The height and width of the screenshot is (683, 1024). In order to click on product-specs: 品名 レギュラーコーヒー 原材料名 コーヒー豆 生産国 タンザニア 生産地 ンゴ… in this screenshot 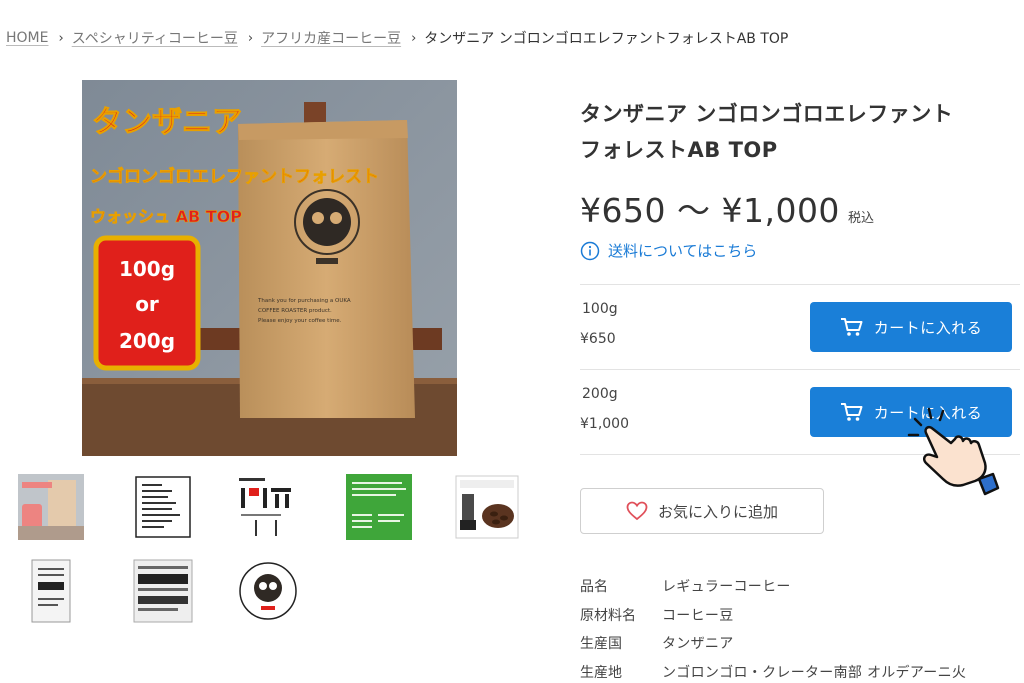, I will do `click(800, 627)`.